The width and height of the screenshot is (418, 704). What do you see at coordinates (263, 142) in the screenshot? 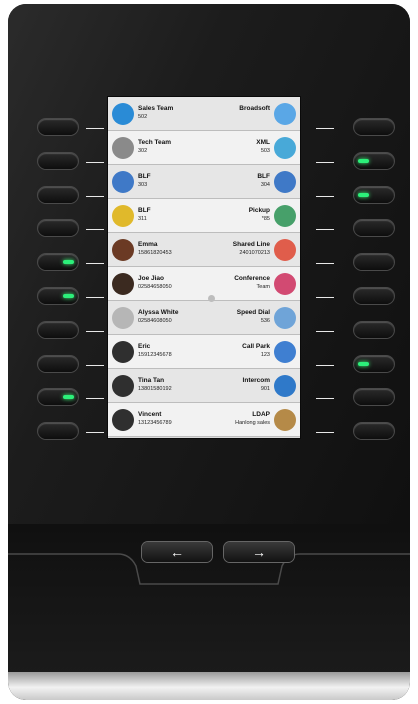
I see `key-title: XML` at bounding box center [263, 142].